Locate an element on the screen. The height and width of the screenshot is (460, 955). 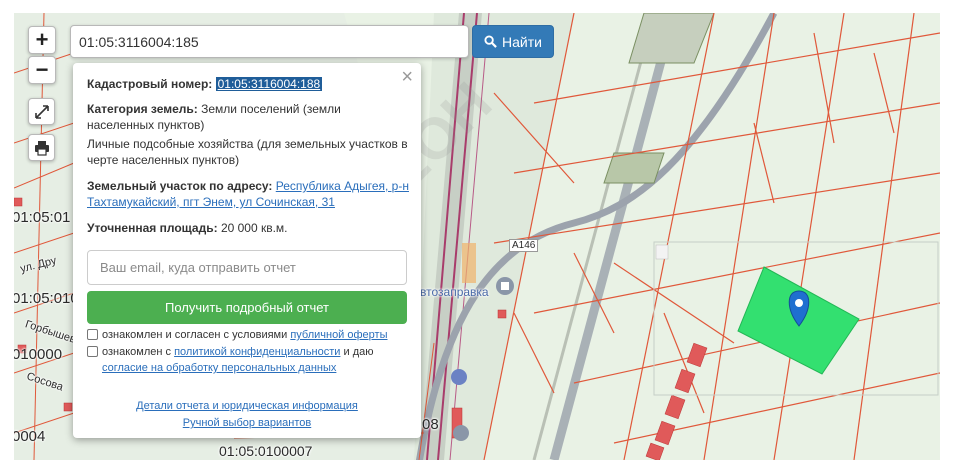
fullscreen-button is located at coordinates (41, 111).